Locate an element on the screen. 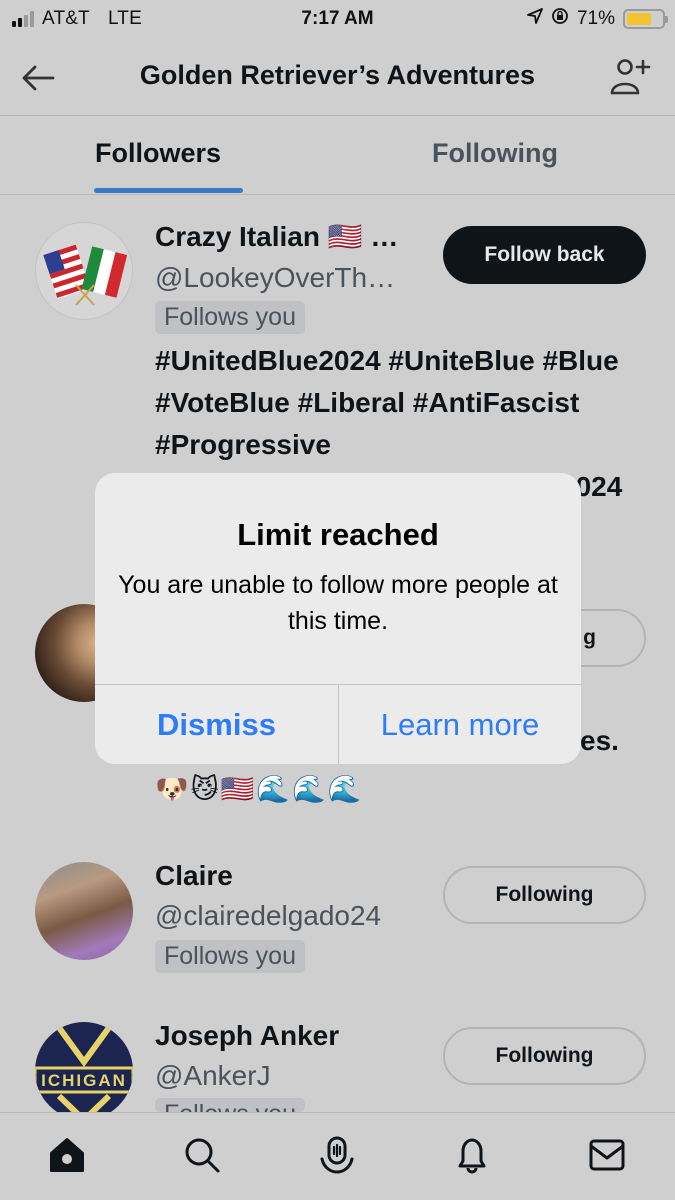  tabs-divider is located at coordinates (337, 194).